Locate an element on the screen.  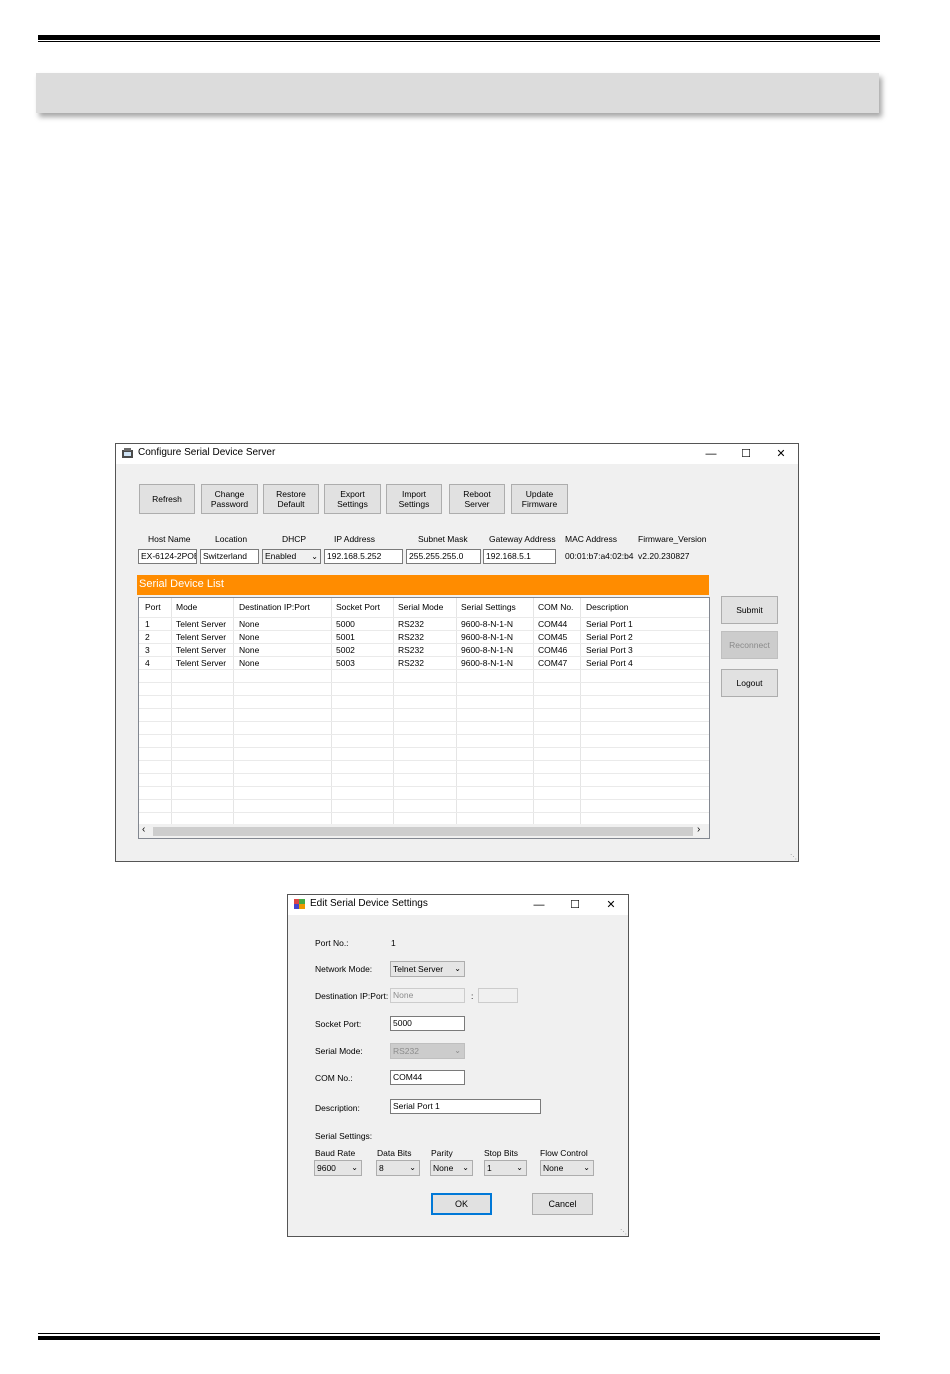
reconnect-button: Reconnect is located at coordinates (749, 645).